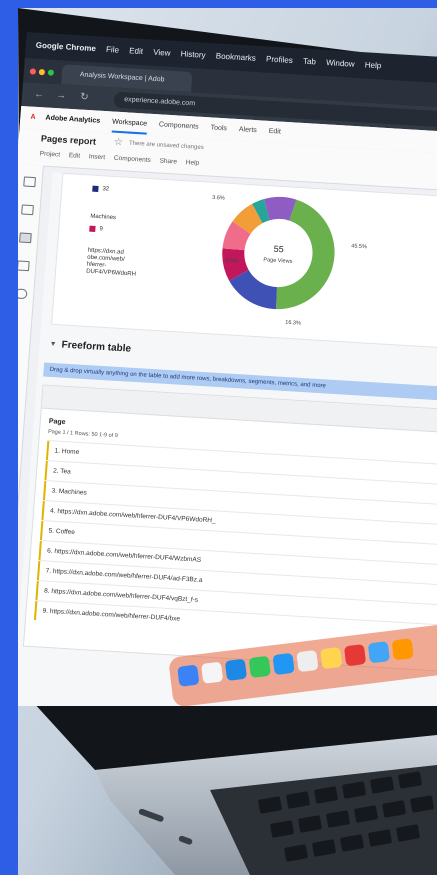  I want to click on visualizations-icon, so click(27, 210).